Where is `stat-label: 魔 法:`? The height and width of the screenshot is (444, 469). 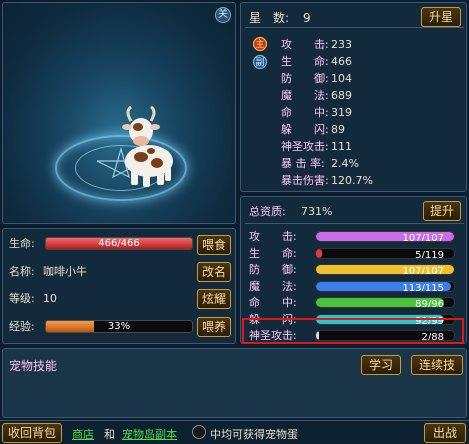 stat-label: 魔 法: is located at coordinates (305, 95).